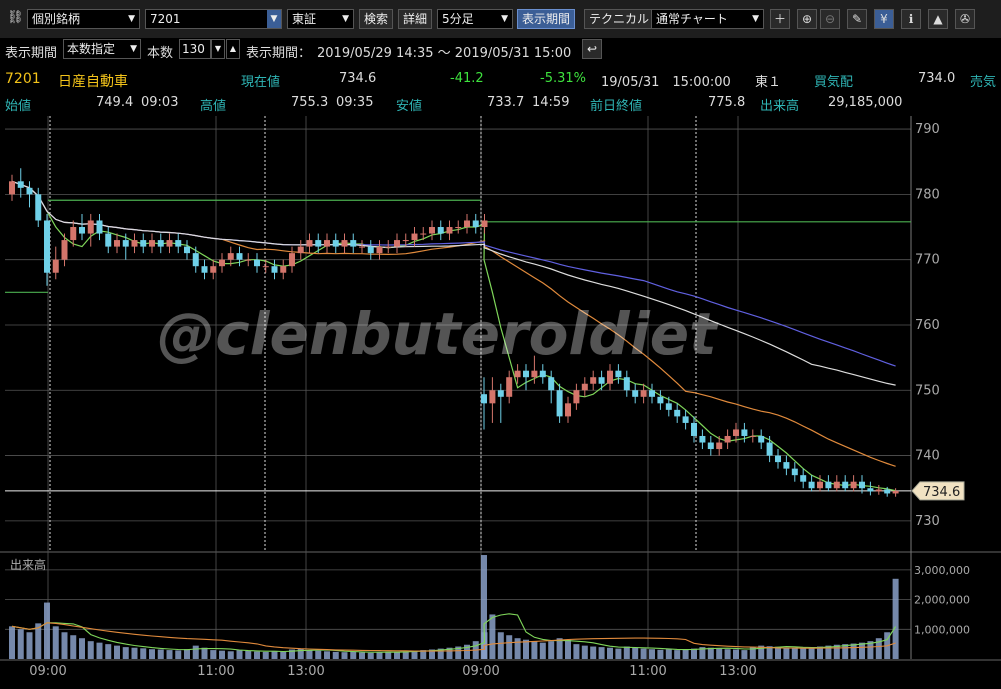  What do you see at coordinates (233, 49) in the screenshot?
I see `count-up-button: ▲` at bounding box center [233, 49].